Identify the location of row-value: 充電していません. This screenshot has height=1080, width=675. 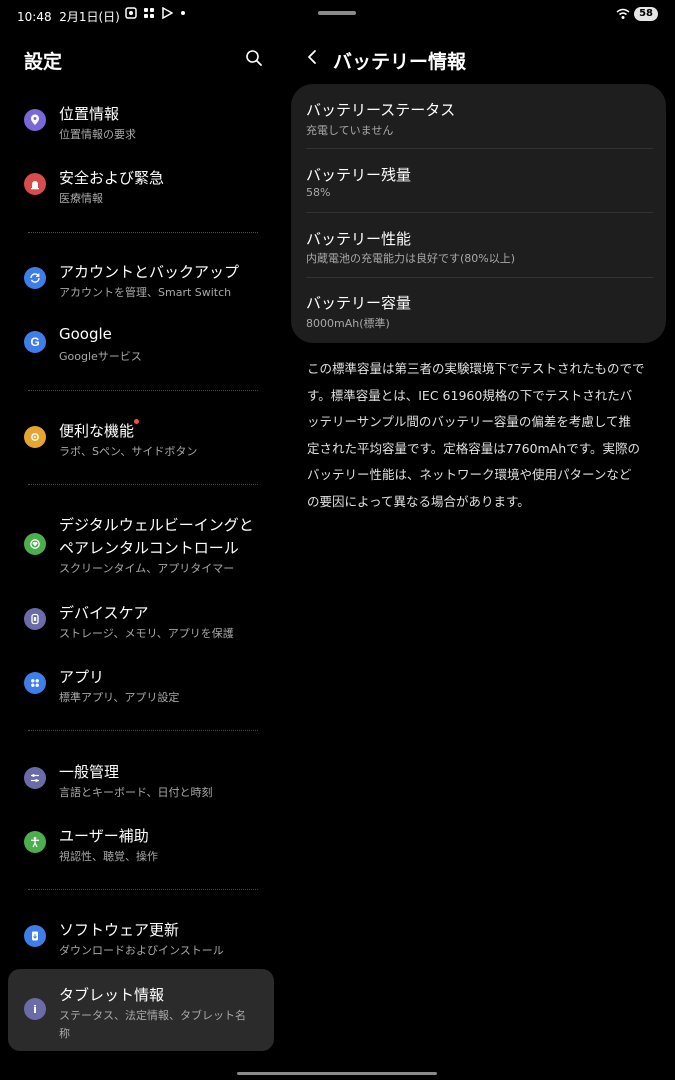
(350, 130).